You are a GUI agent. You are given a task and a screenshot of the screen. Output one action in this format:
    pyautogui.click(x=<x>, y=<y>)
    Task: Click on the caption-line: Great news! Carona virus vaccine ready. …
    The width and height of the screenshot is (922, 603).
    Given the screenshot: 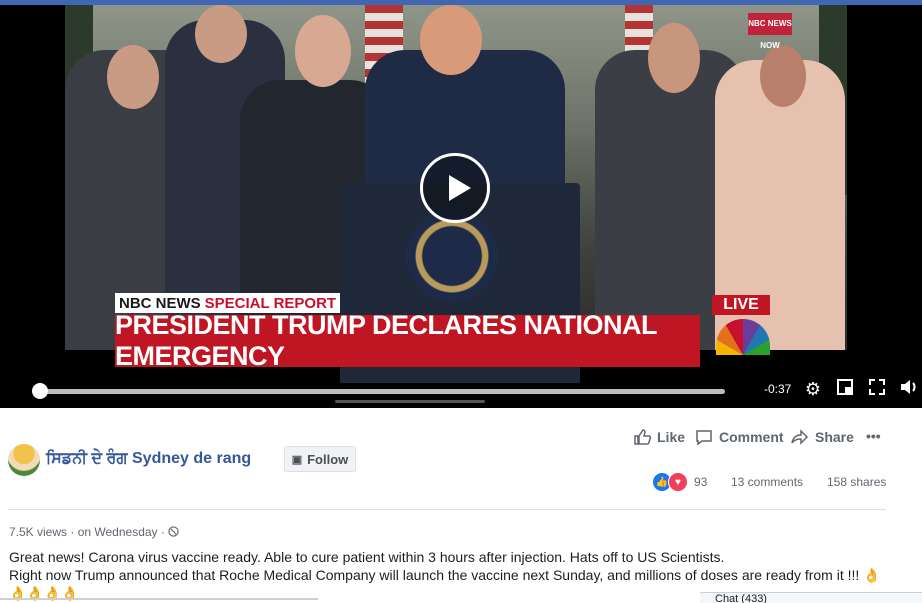 What is the action you would take?
    pyautogui.click(x=367, y=557)
    